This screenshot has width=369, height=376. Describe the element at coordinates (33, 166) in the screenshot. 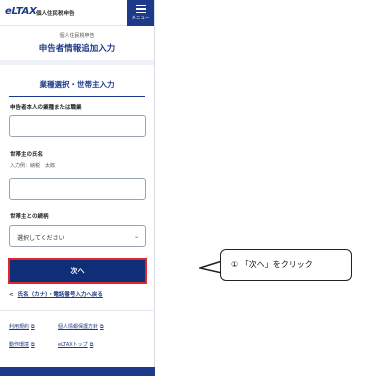

I see `householder-hint: 入力例：納税 太郎` at that location.